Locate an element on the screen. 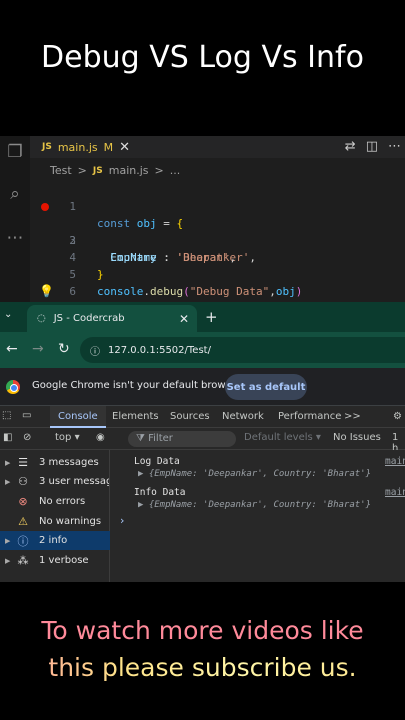 The height and width of the screenshot is (720, 405). sidebar-toggle-icon: ◧ is located at coordinates (7, 437).